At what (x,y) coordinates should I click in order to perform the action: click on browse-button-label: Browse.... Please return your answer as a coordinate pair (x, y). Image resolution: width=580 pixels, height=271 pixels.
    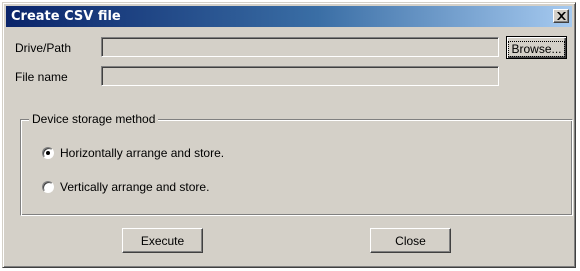
    Looking at the image, I should click on (536, 49).